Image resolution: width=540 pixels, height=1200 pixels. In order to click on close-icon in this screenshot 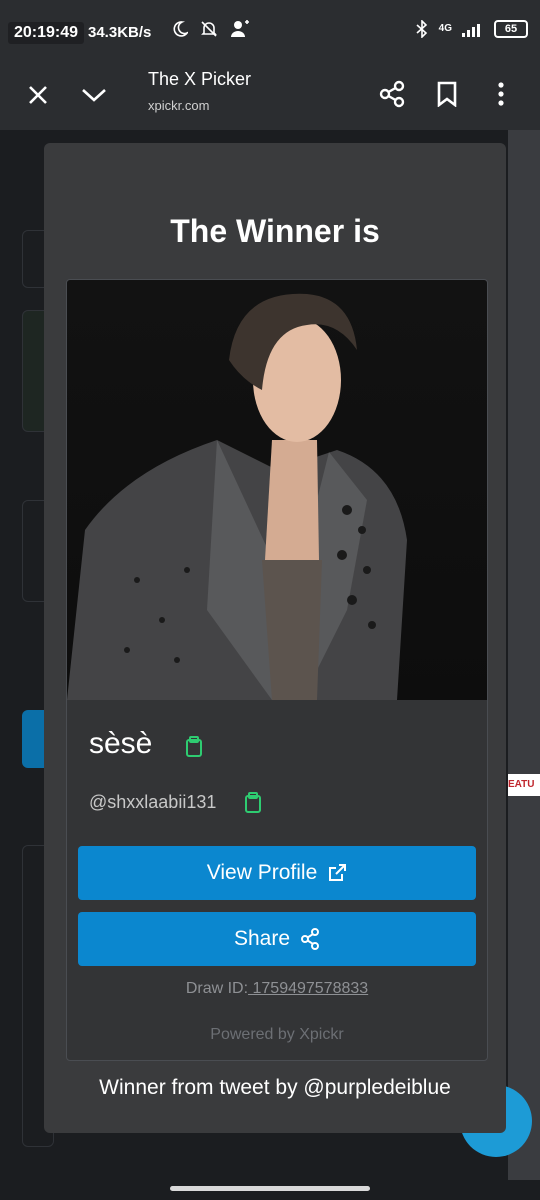, I will do `click(38, 95)`.